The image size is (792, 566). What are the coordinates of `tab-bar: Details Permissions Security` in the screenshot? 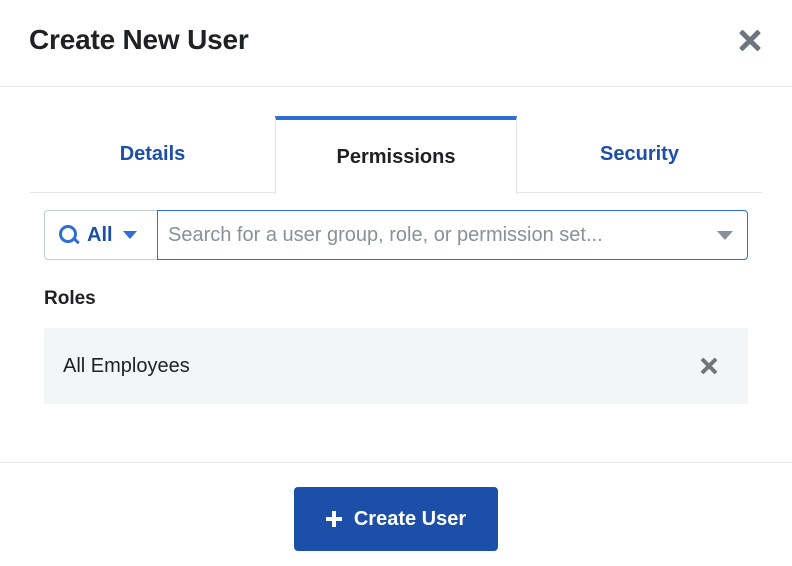 It's located at (396, 155).